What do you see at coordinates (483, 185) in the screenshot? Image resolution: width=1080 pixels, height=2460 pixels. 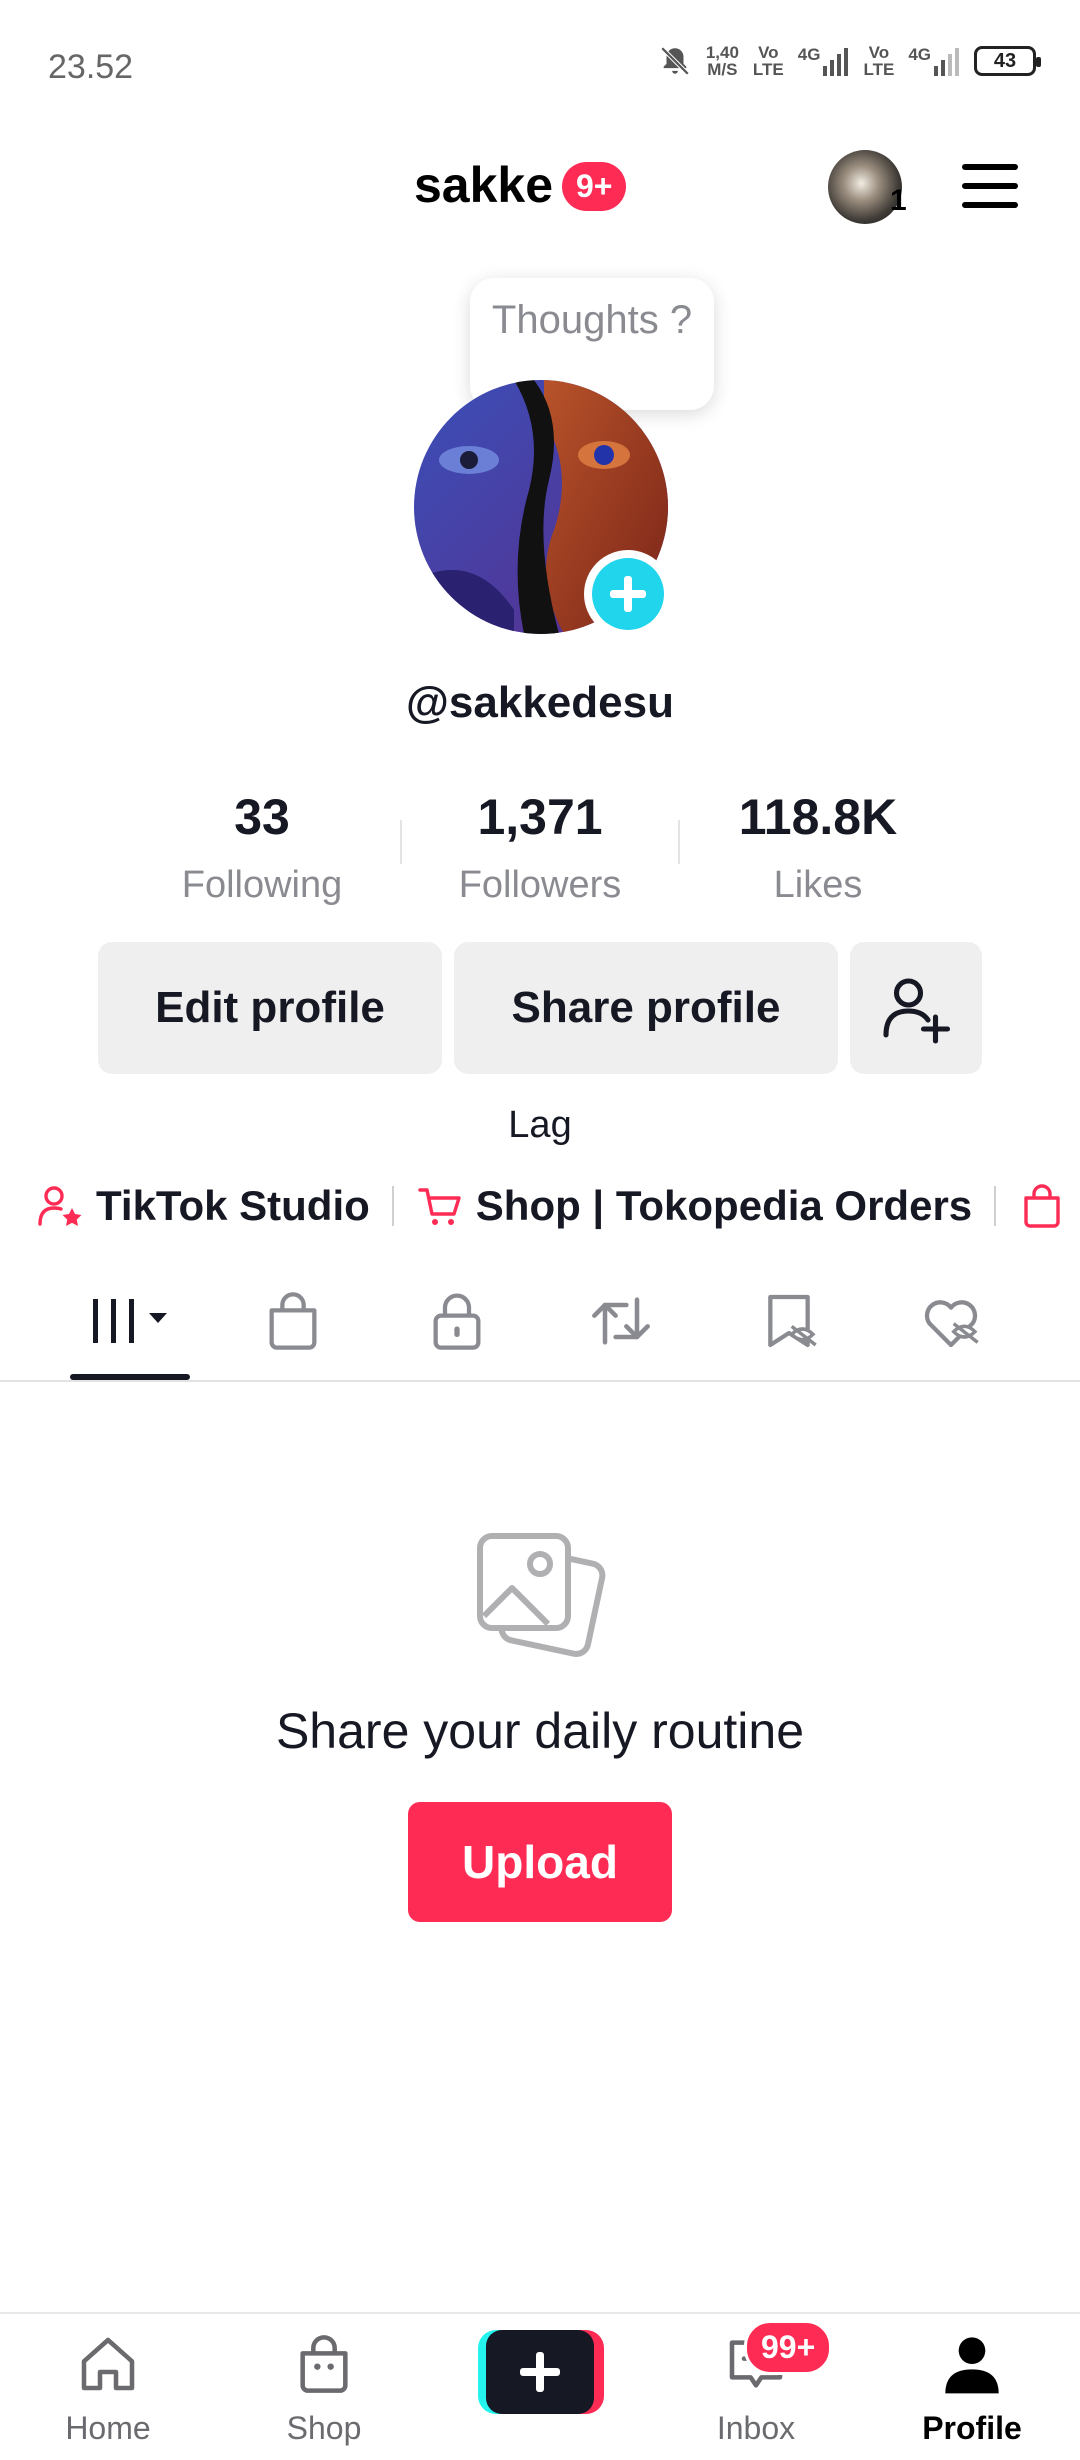 I see `account-switcher-username: sakke` at bounding box center [483, 185].